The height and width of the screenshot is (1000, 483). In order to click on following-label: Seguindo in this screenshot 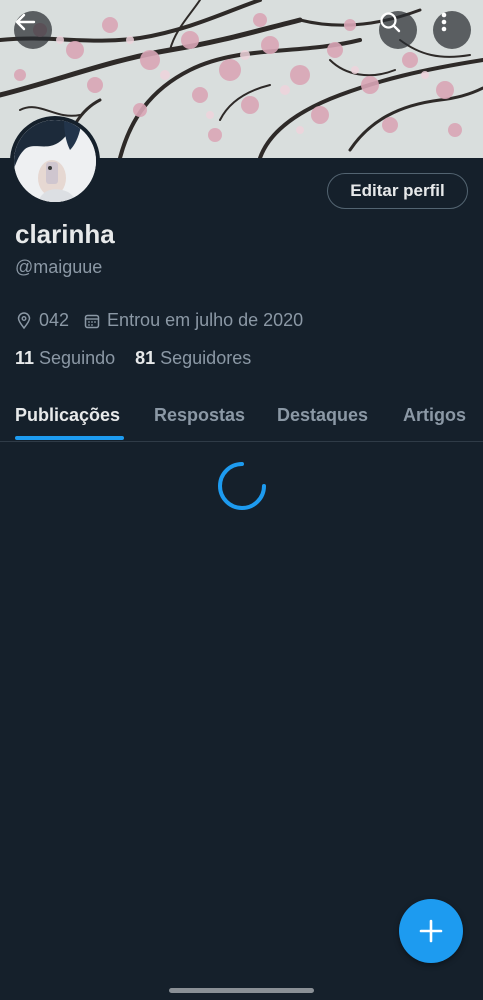, I will do `click(77, 358)`.